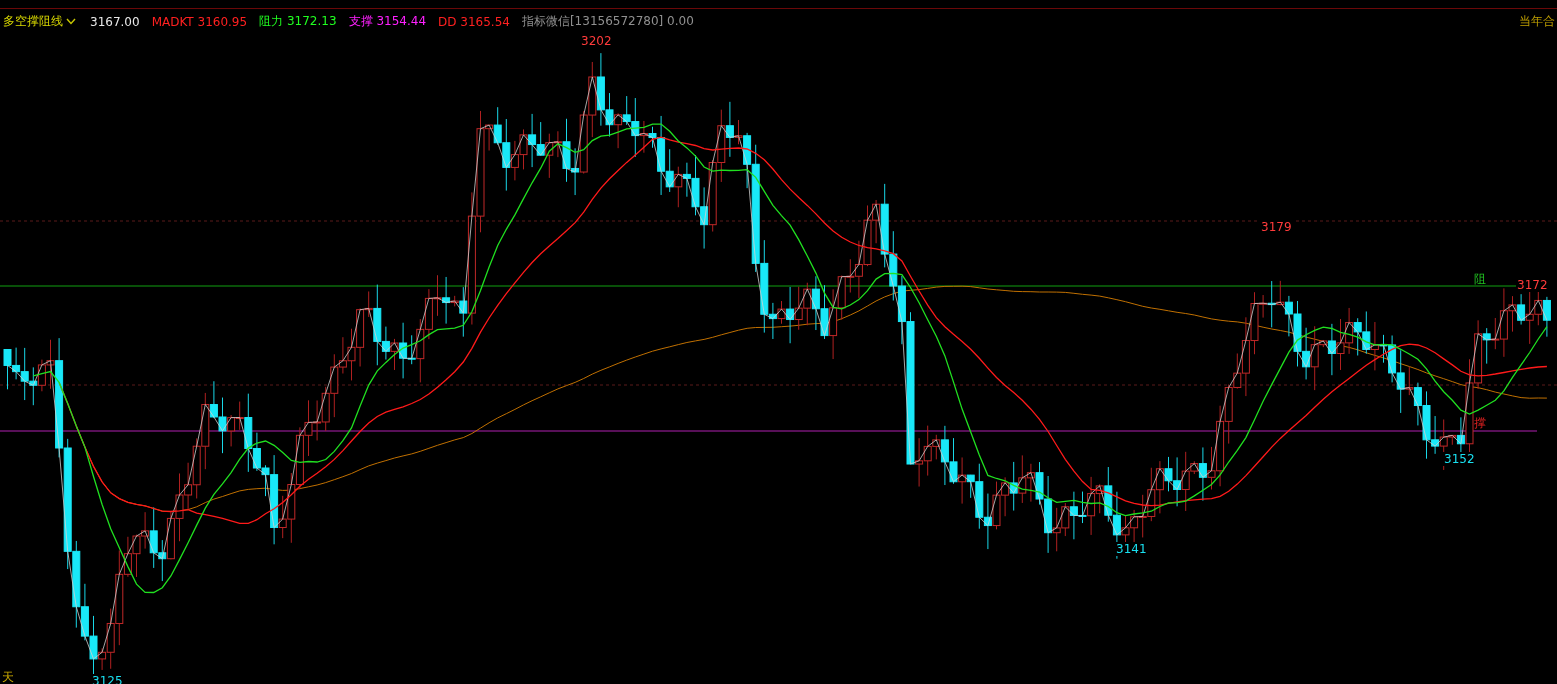 This screenshot has width=1557, height=684. What do you see at coordinates (596, 41) in the screenshot?
I see `price-label: 3202` at bounding box center [596, 41].